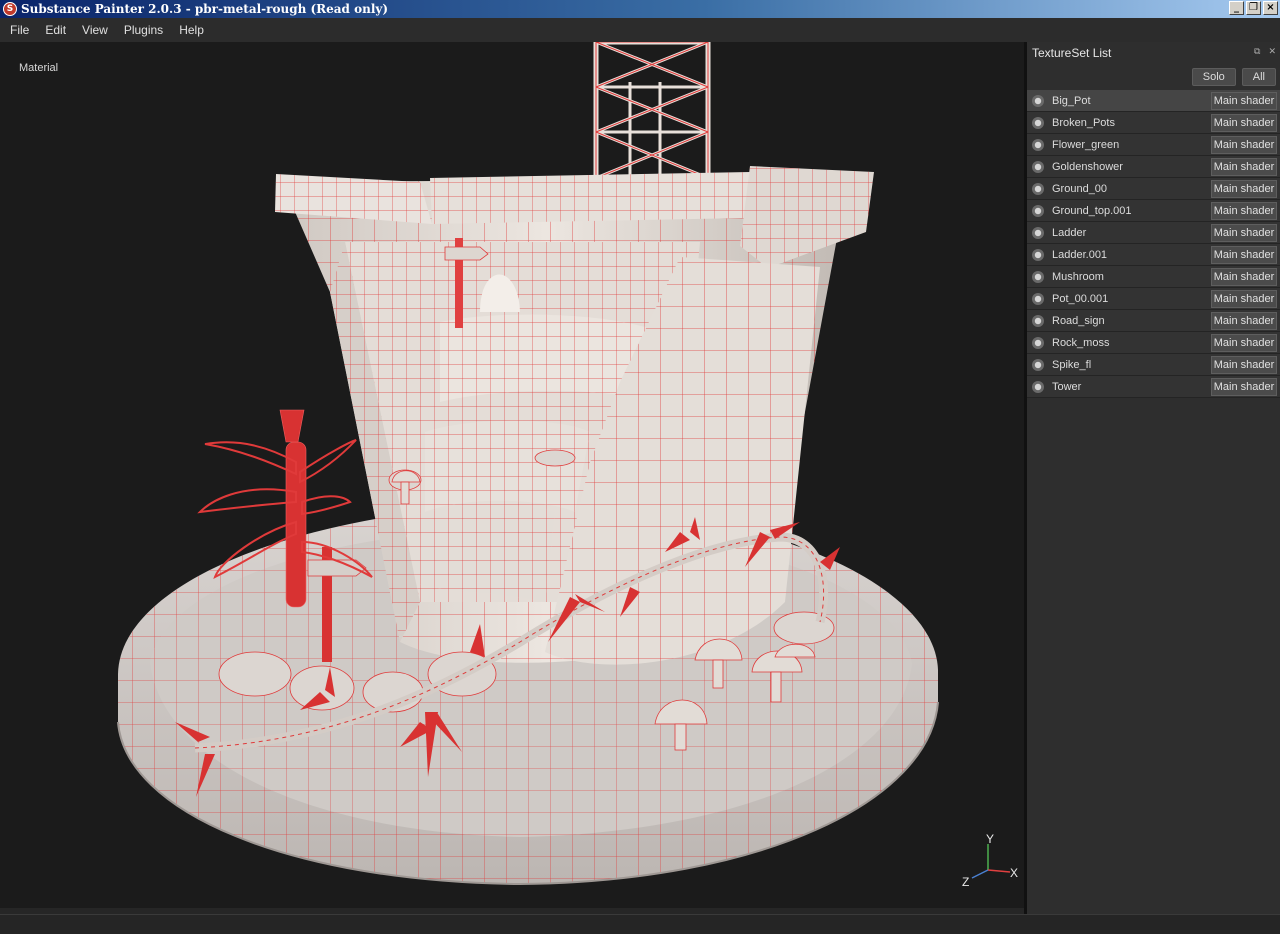 The width and height of the screenshot is (1280, 934). What do you see at coordinates (1153, 365) in the screenshot?
I see `textureset-row: Spike_fl Main shader` at bounding box center [1153, 365].